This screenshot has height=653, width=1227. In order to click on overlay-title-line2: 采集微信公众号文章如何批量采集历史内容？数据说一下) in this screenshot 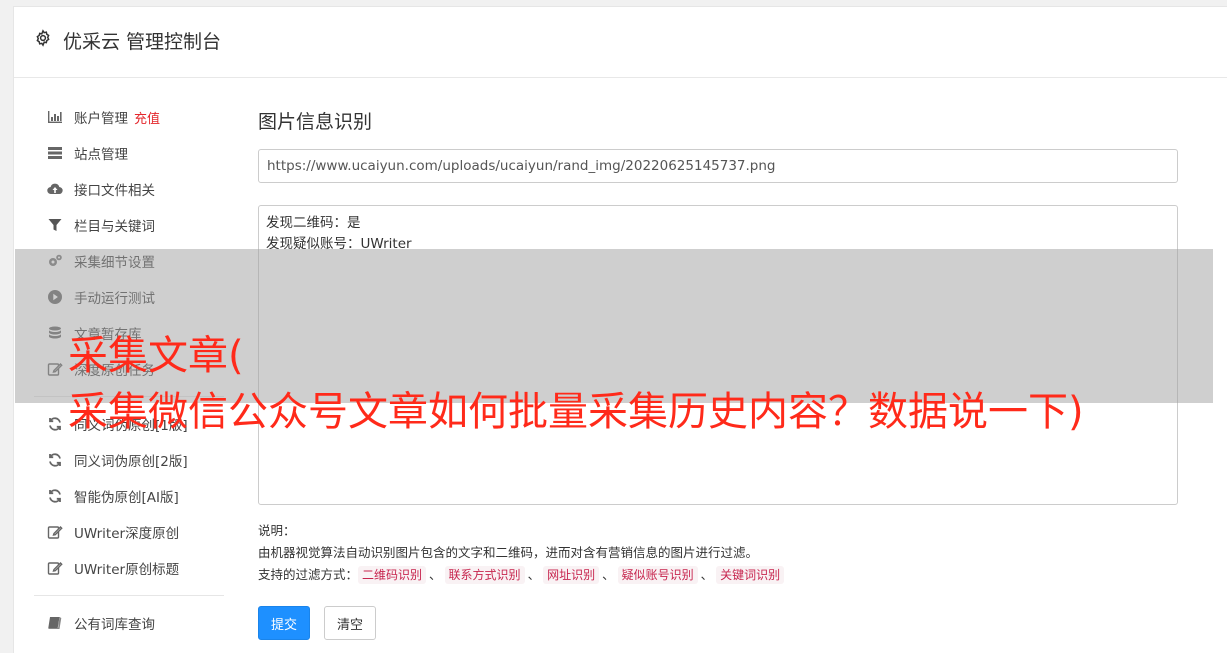, I will do `click(576, 412)`.